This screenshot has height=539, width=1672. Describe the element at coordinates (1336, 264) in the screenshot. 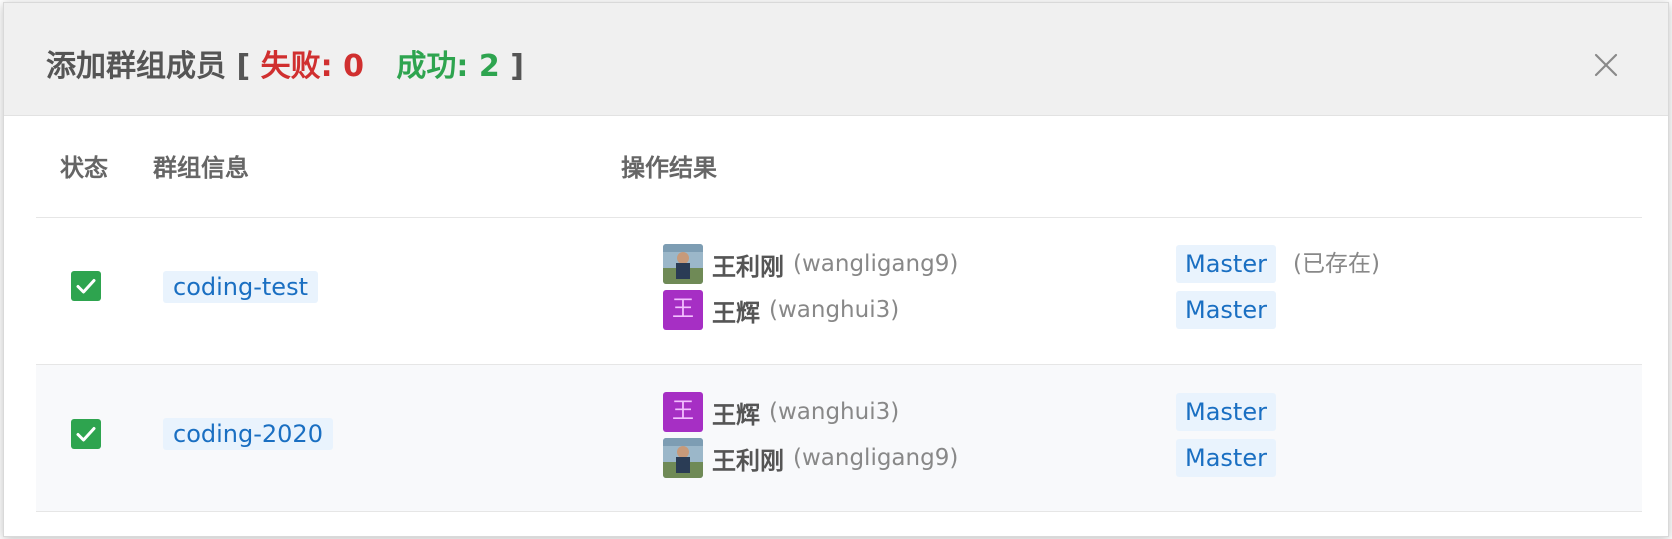

I see `role-note: (已存在)` at that location.